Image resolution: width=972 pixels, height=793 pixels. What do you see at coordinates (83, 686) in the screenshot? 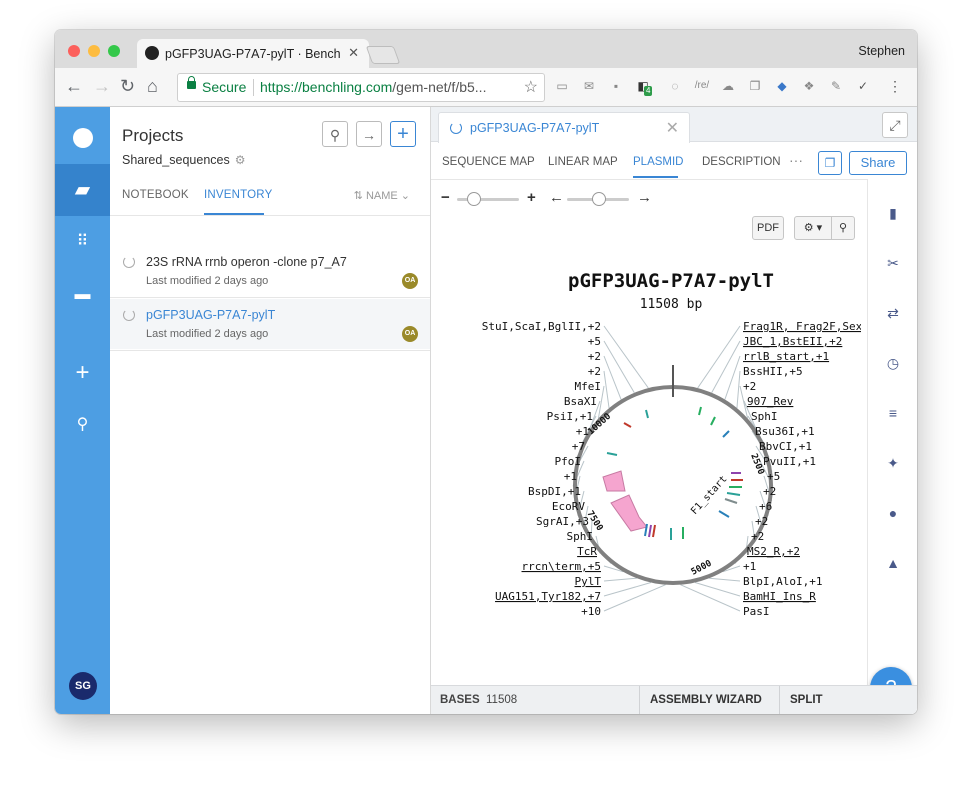
I see `user-avatar: SG` at bounding box center [83, 686].